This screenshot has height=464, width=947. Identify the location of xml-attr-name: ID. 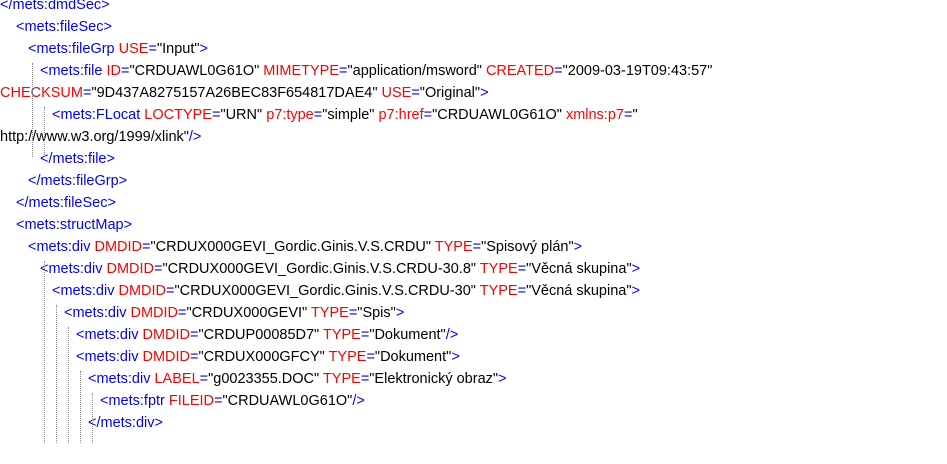
(113, 71).